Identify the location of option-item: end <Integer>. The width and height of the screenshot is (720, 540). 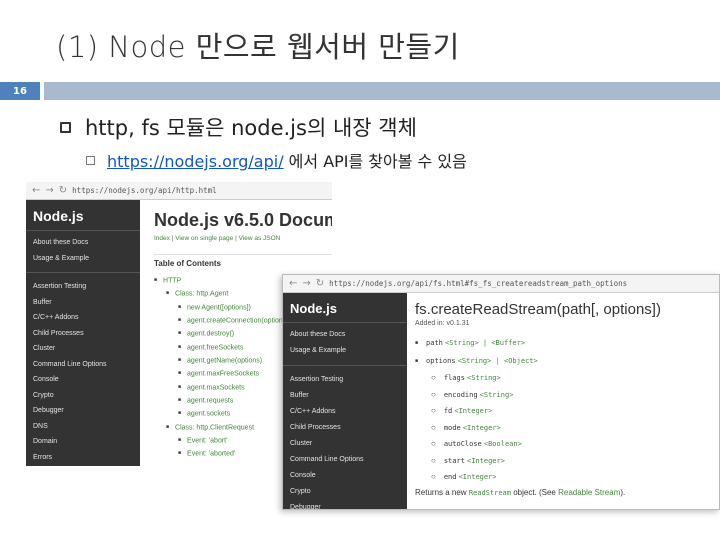
(575, 477).